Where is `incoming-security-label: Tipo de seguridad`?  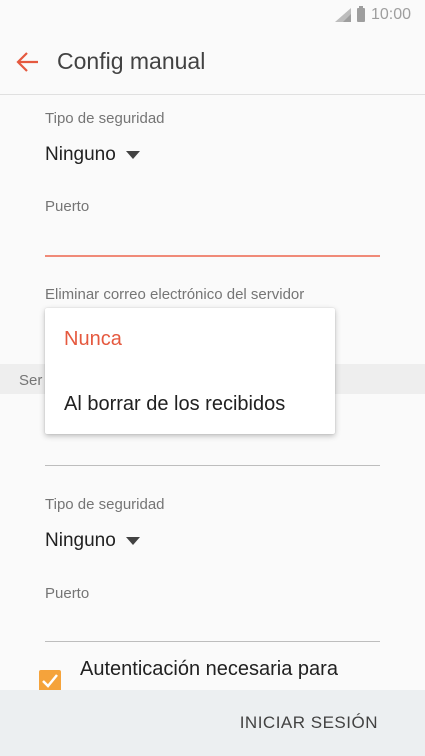
incoming-security-label: Tipo de seguridad is located at coordinates (105, 118).